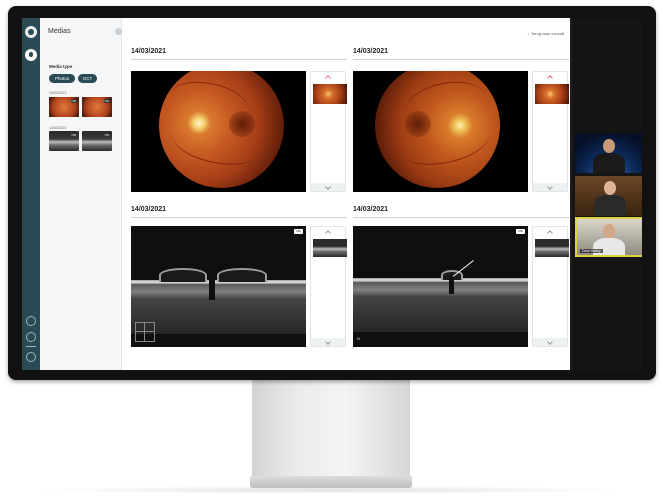  I want to click on back-link-label: Terug naar consult, so click(547, 33).